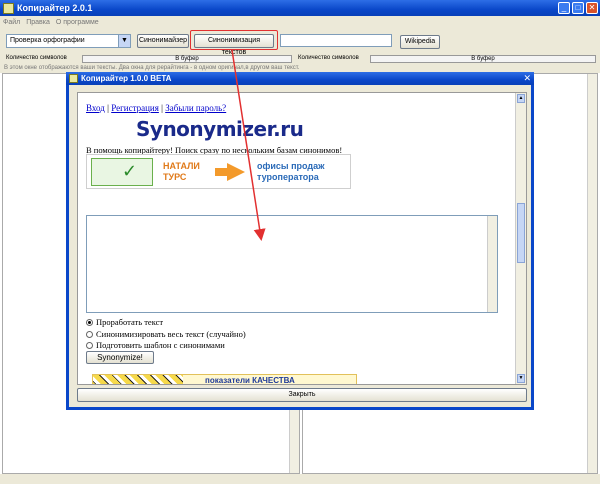 This screenshot has width=600, height=484. What do you see at coordinates (95, 108) in the screenshot?
I see `login-link: Вход` at bounding box center [95, 108].